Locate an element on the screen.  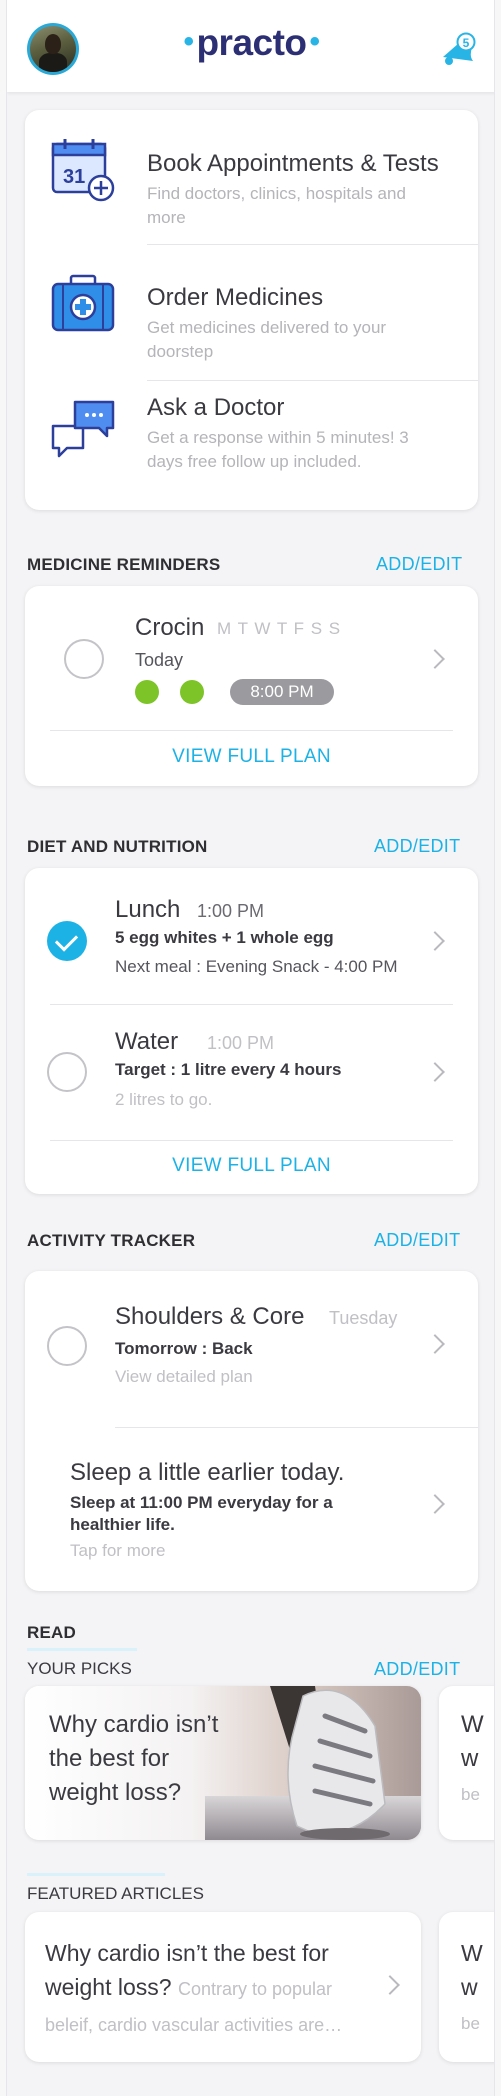
reminder-when: Today is located at coordinates (159, 660).